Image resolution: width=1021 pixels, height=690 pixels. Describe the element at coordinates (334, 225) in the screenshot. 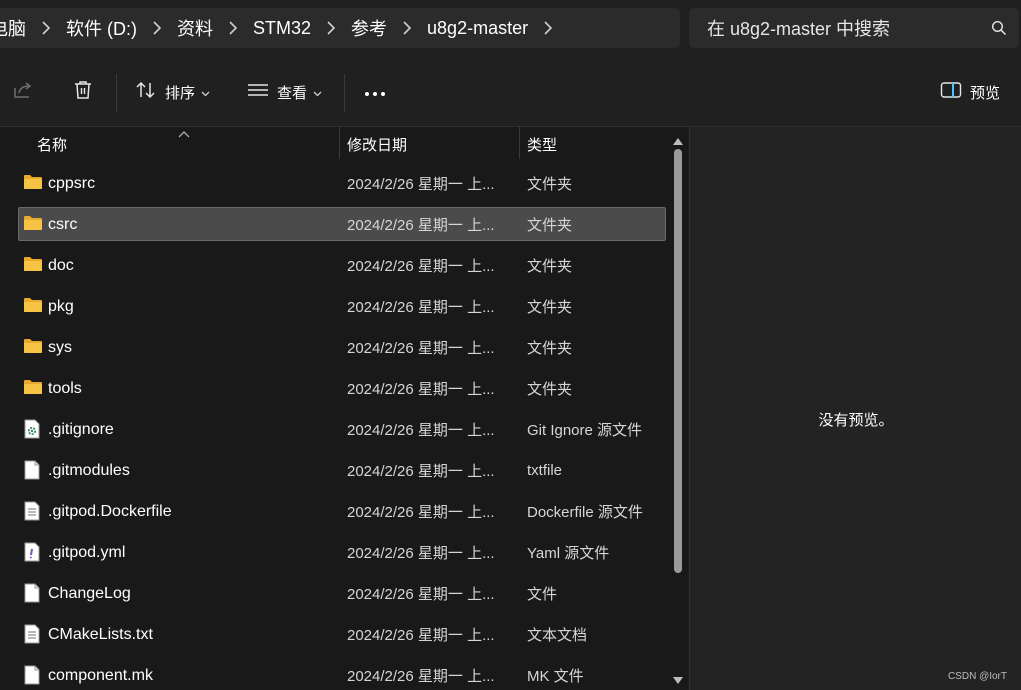

I see `file-row: csrc 2024/2/26 星期一 上... 文件夹` at that location.